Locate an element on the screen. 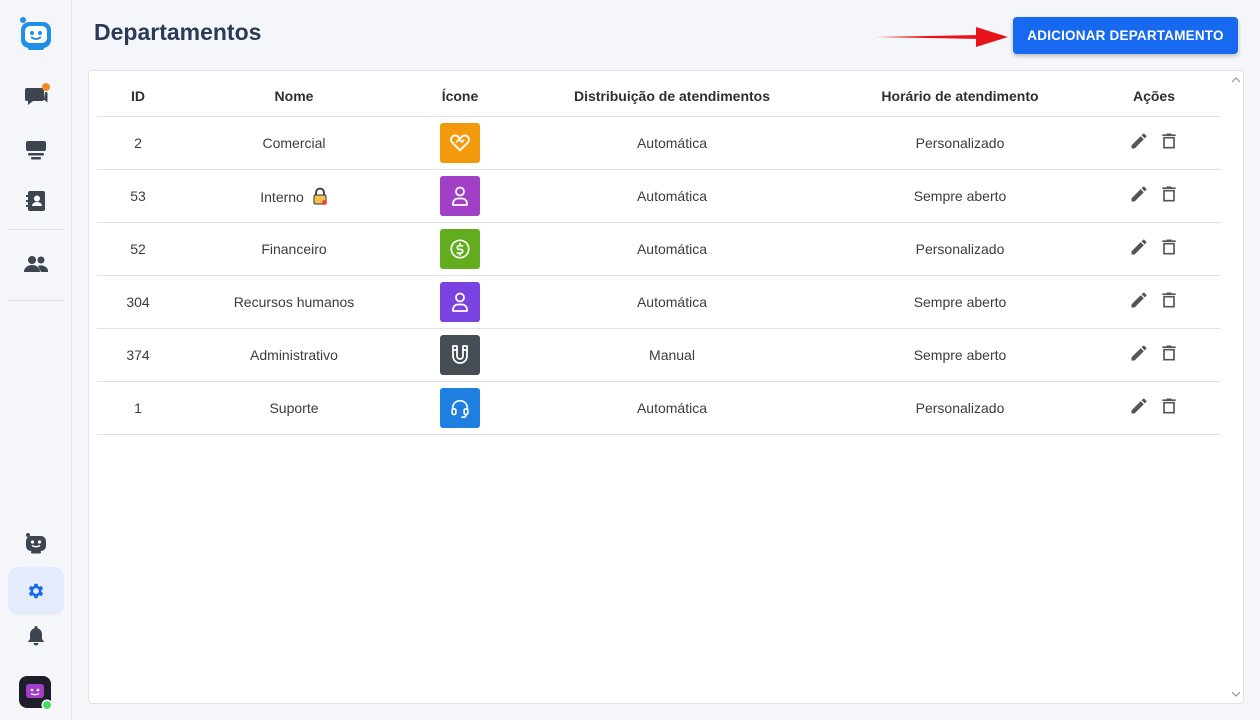 The height and width of the screenshot is (720, 1260). magnet-icon is located at coordinates (460, 354).